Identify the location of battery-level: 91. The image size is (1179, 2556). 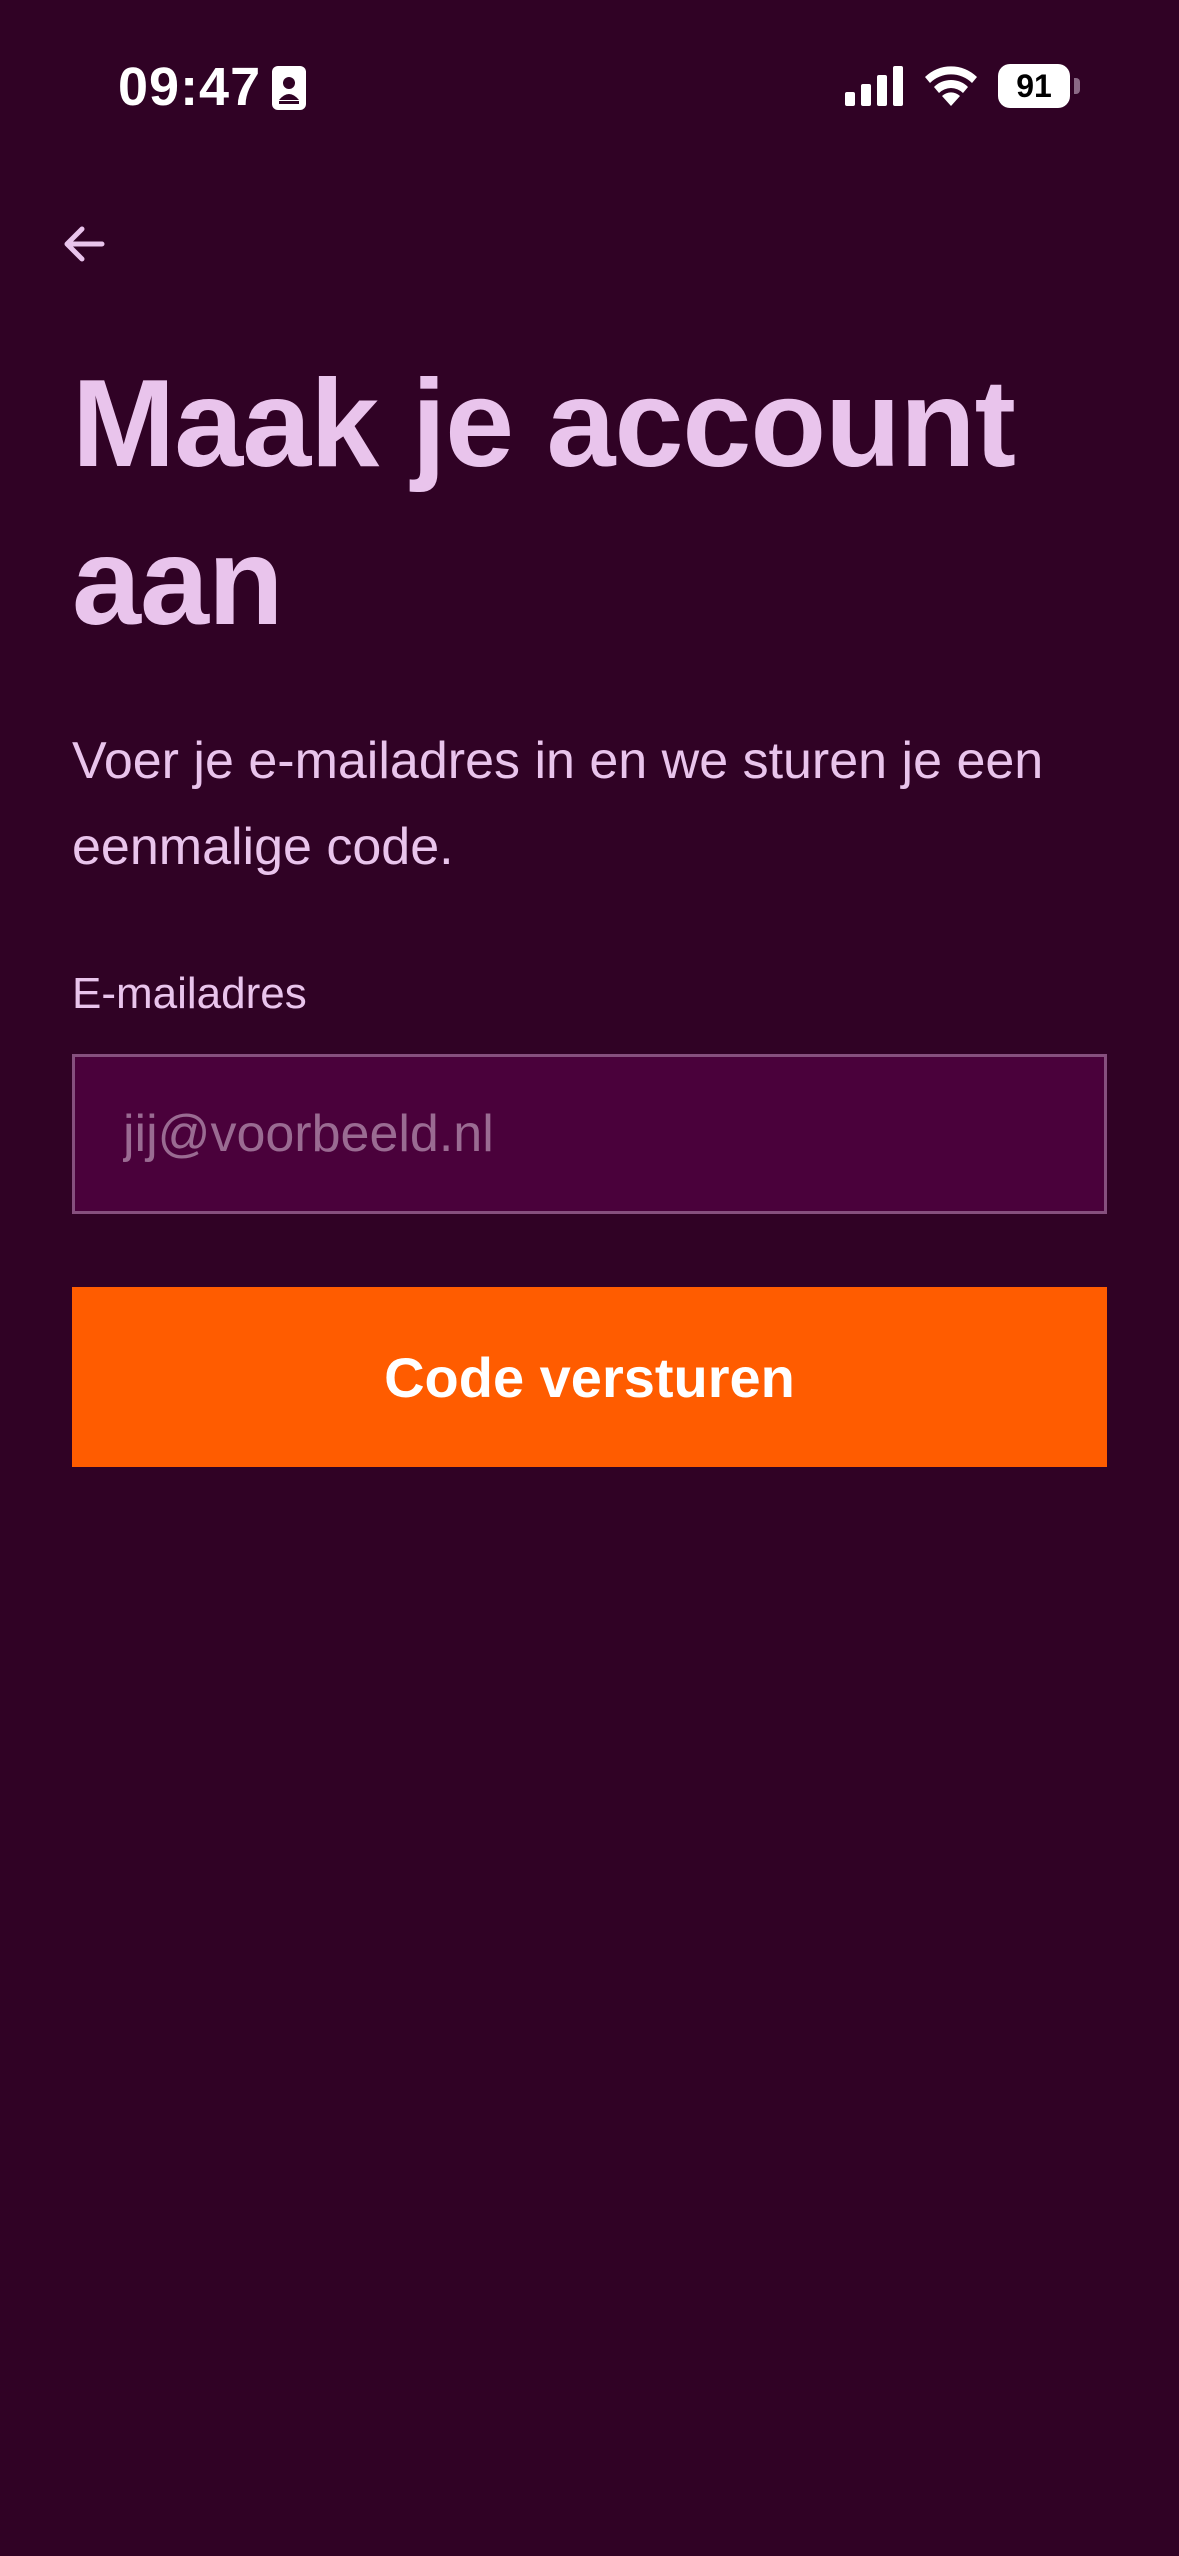
(1034, 86).